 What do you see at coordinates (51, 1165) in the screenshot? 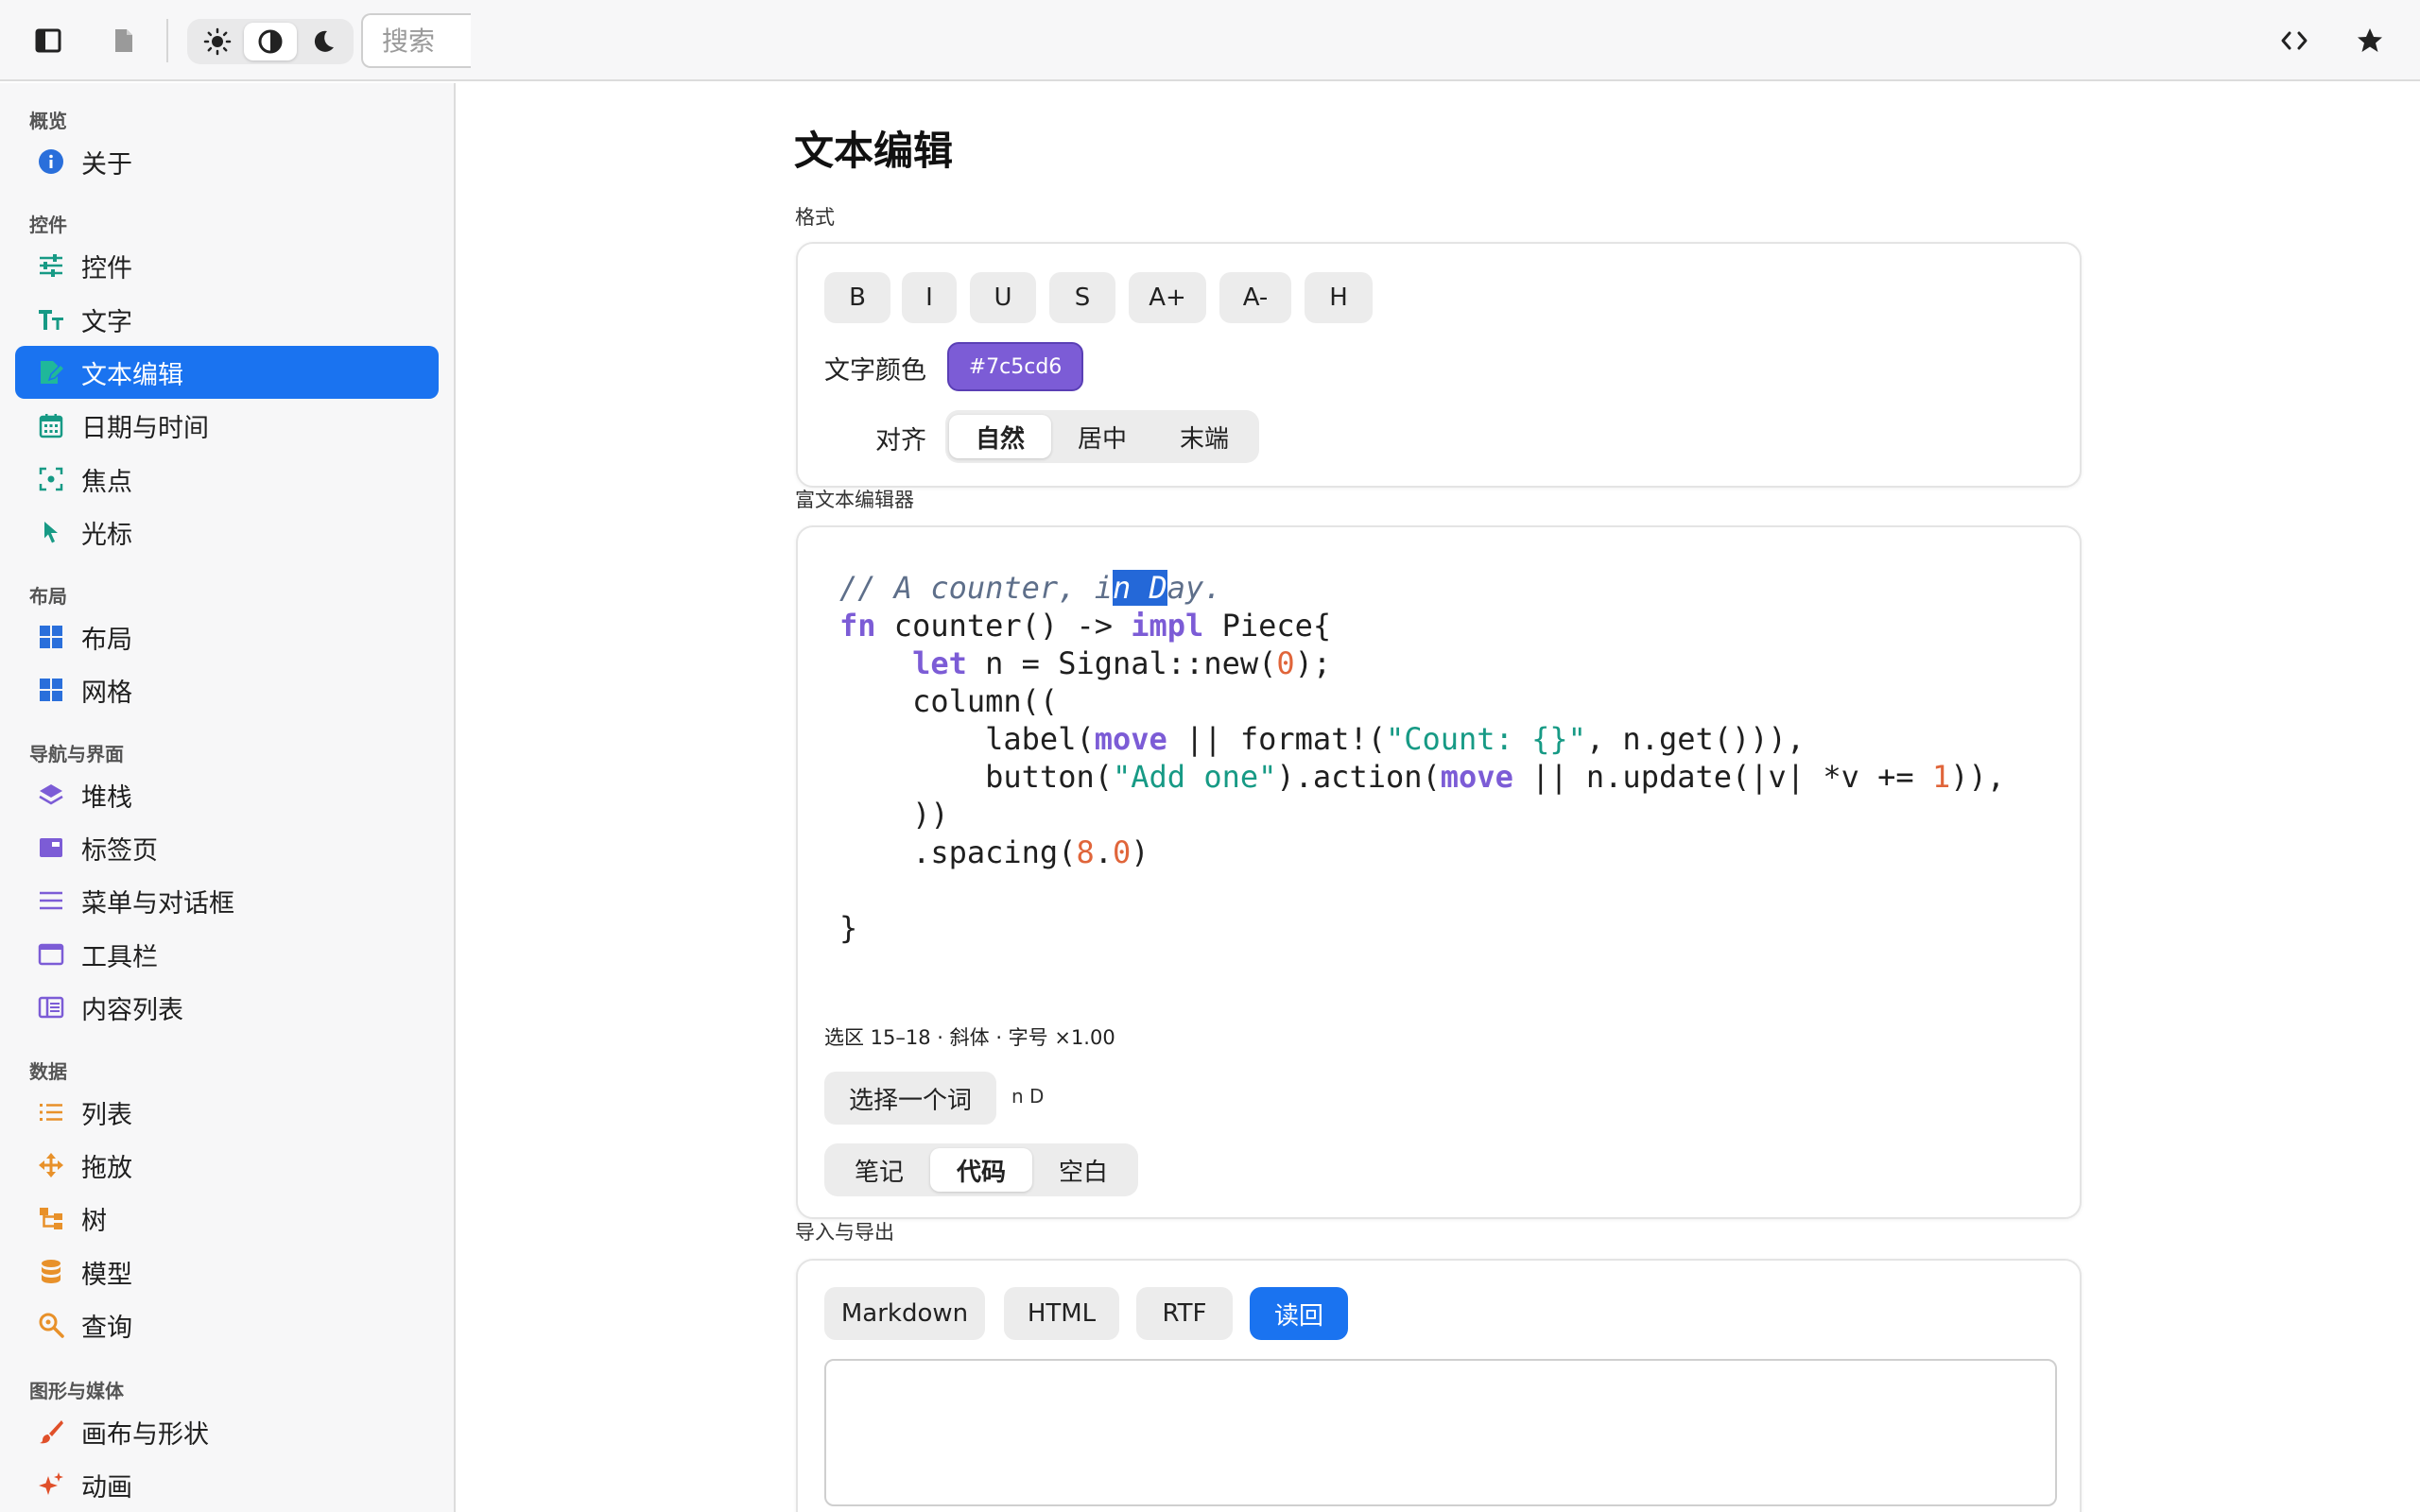
I see `move-icon` at bounding box center [51, 1165].